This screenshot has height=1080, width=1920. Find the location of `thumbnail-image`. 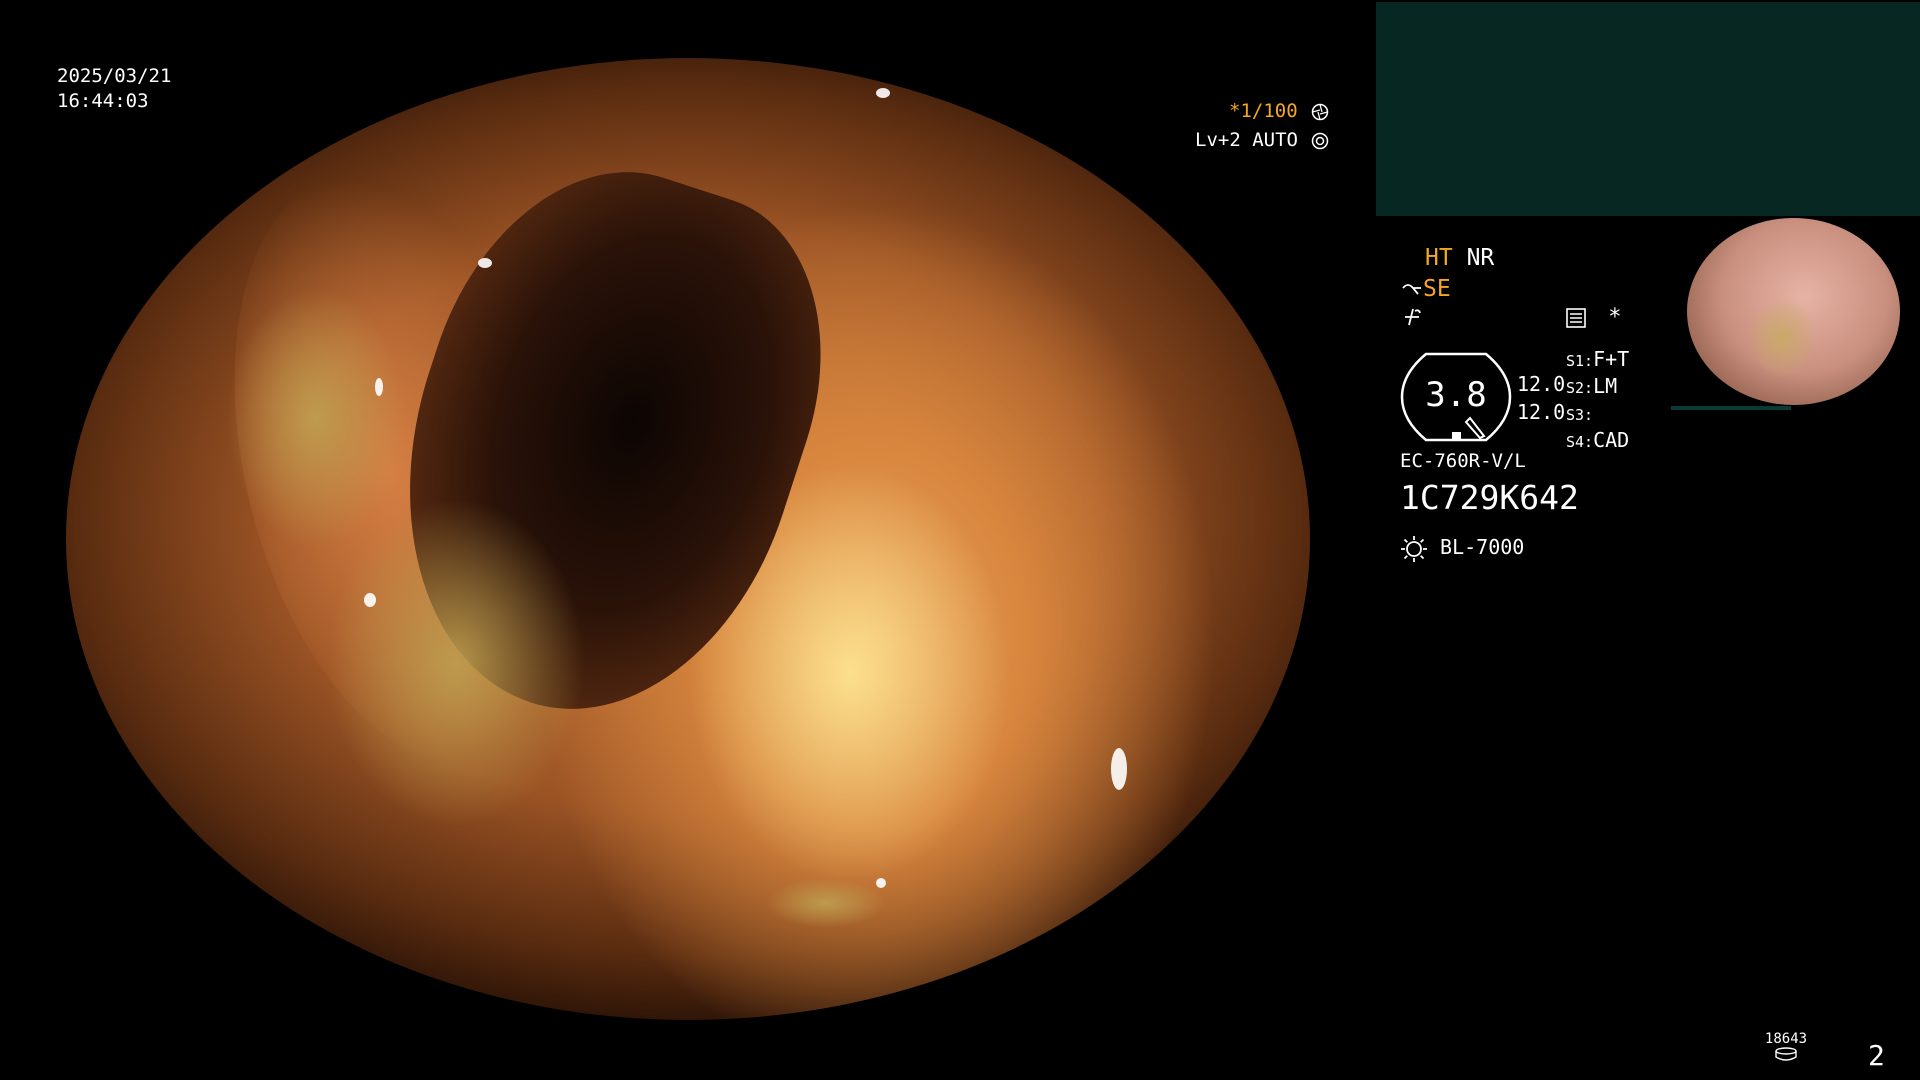

thumbnail-image is located at coordinates (1793, 311).